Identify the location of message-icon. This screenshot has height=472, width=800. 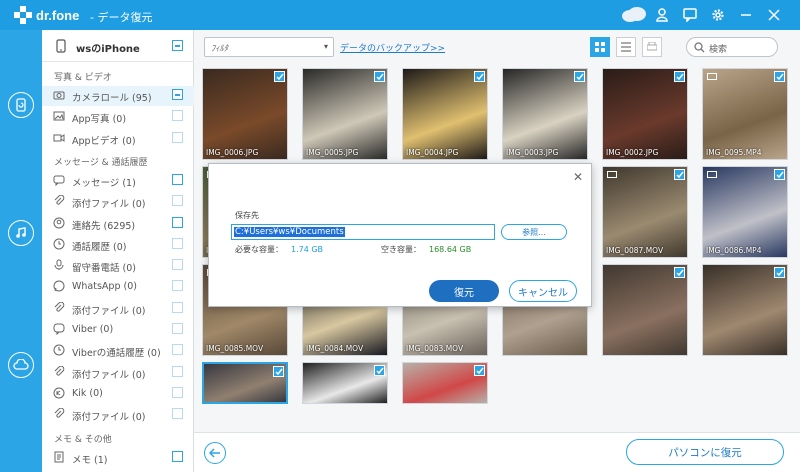
(59, 180).